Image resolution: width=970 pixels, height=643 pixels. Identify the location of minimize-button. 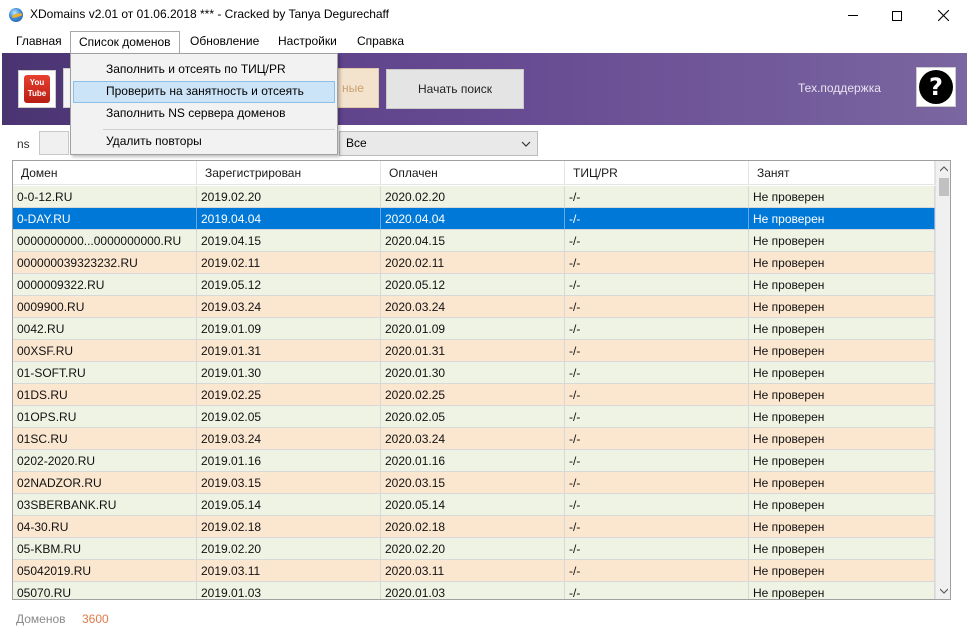
(853, 15).